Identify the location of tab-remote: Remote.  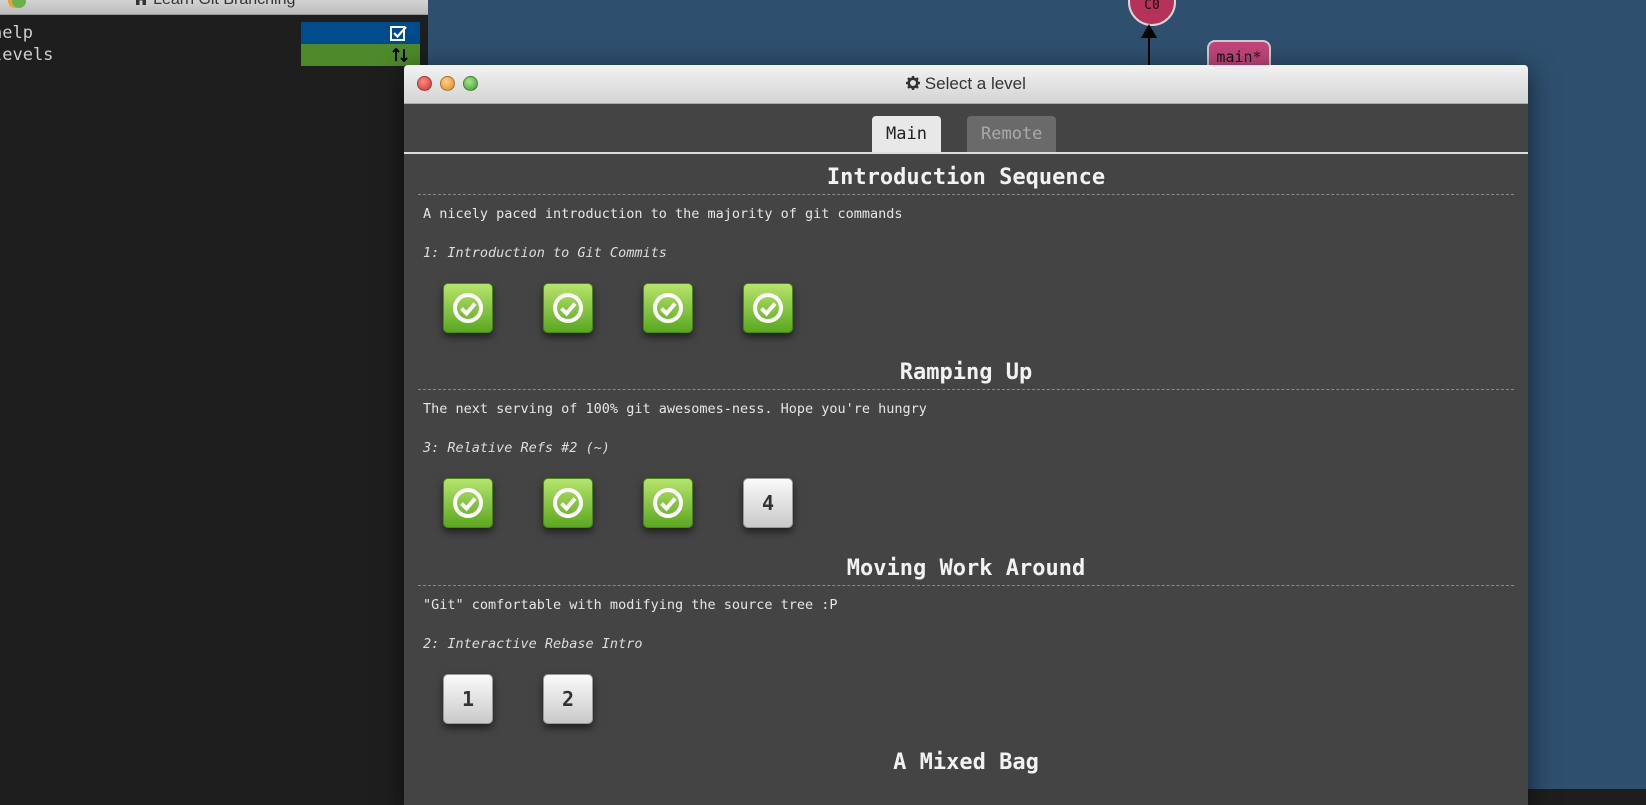
(1012, 134).